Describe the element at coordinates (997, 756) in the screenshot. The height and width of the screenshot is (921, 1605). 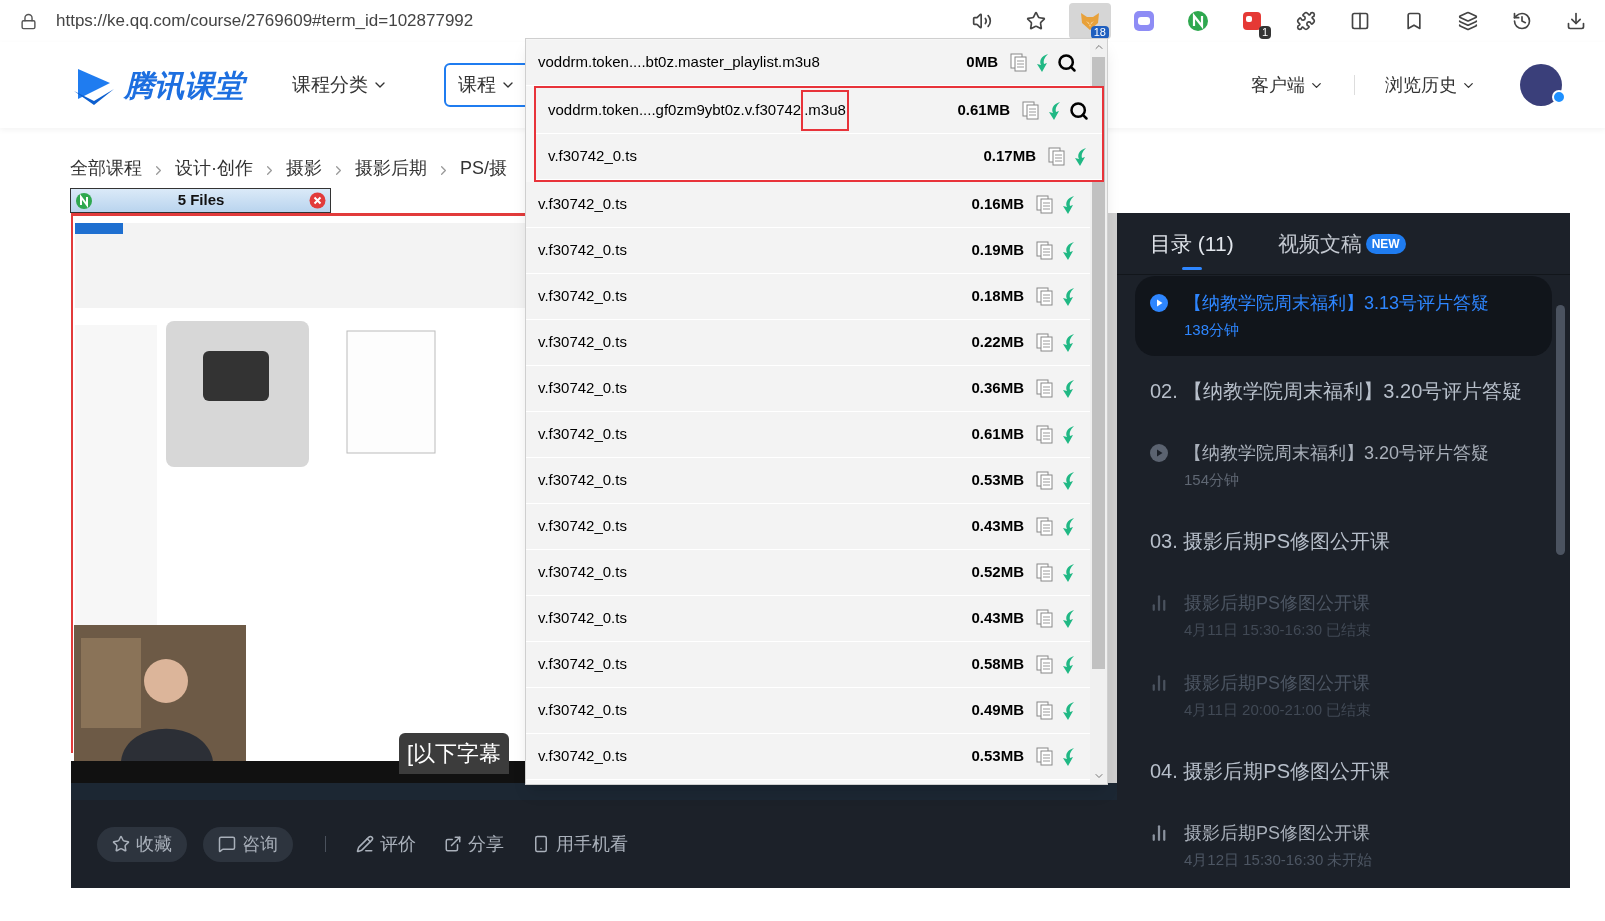
I see `file-size: 0.53MB` at that location.